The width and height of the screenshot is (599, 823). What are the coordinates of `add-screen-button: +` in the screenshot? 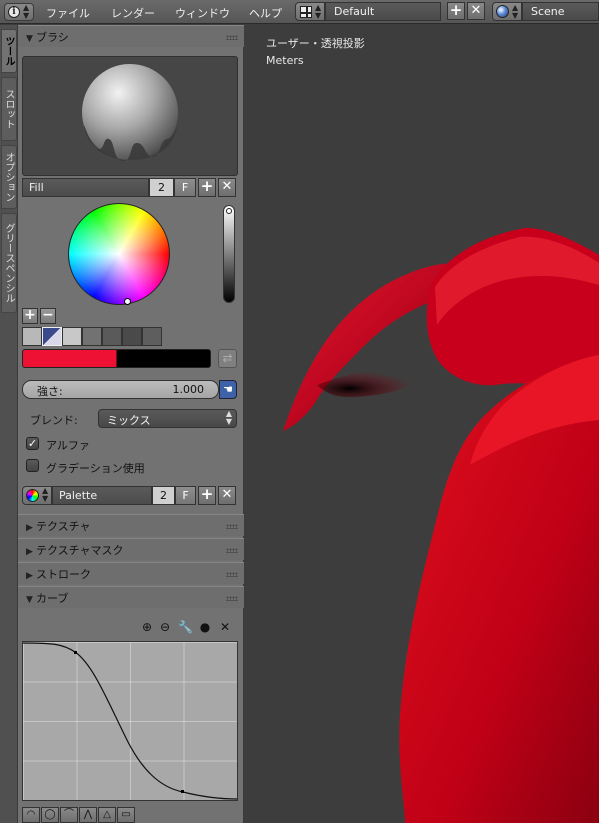 It's located at (456, 11).